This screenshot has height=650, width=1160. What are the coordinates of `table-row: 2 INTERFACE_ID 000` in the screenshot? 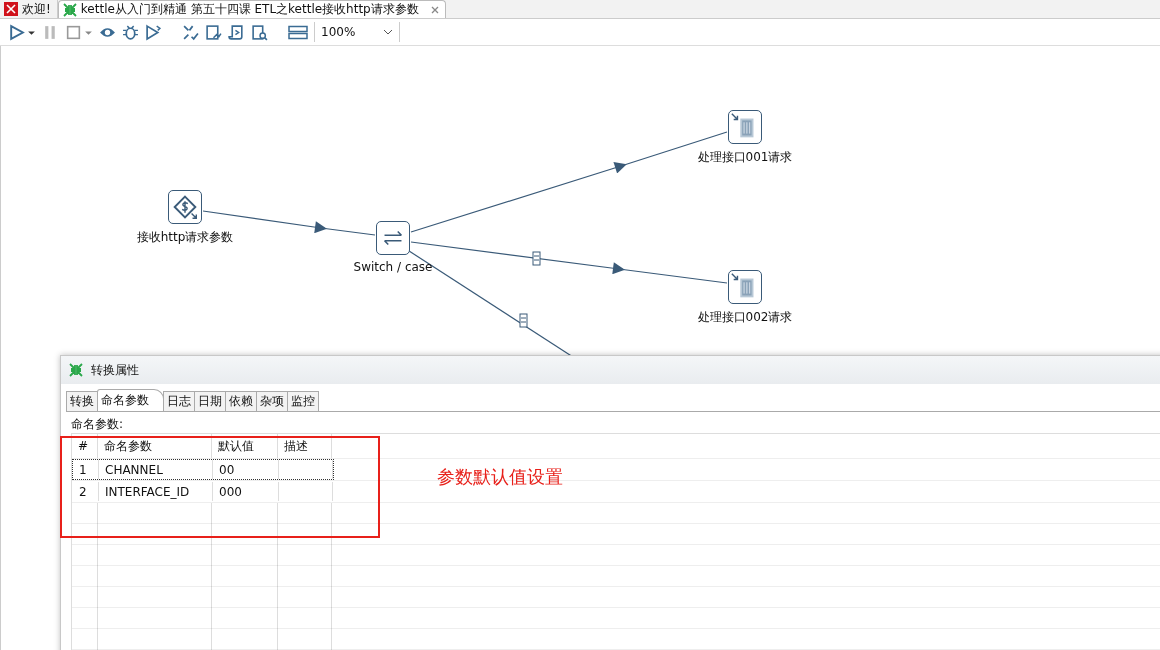 It's located at (203, 491).